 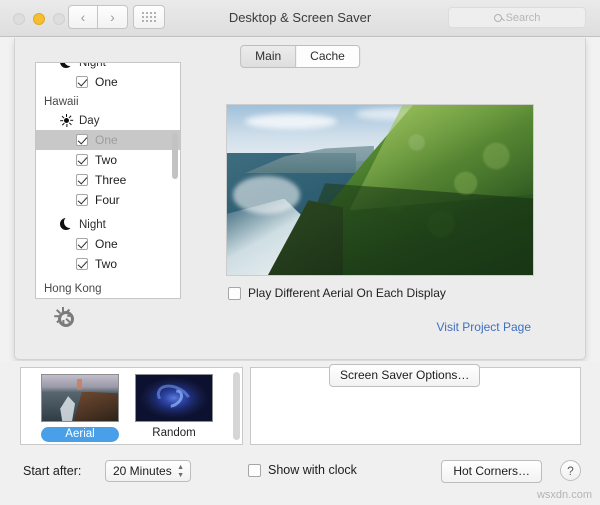 I want to click on list-item-label: Three, so click(x=111, y=180).